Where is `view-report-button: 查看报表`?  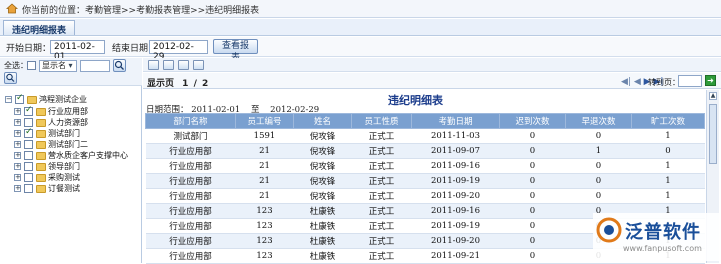
view-report-button: 查看报表 is located at coordinates (235, 51).